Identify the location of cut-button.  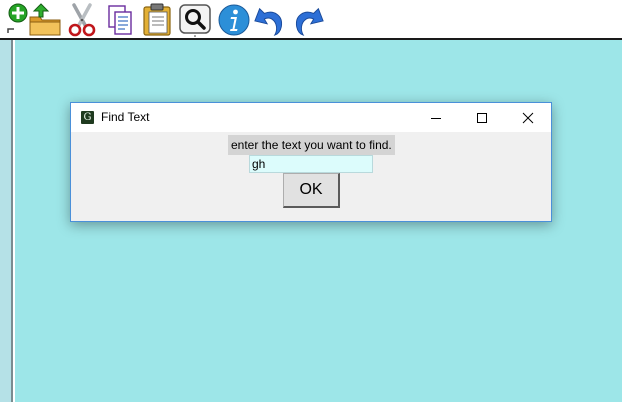
(82, 20).